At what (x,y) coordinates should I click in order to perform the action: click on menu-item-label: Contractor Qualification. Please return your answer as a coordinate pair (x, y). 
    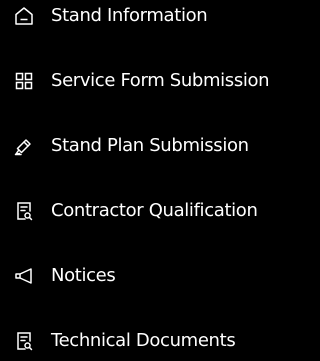
    Looking at the image, I should click on (154, 210).